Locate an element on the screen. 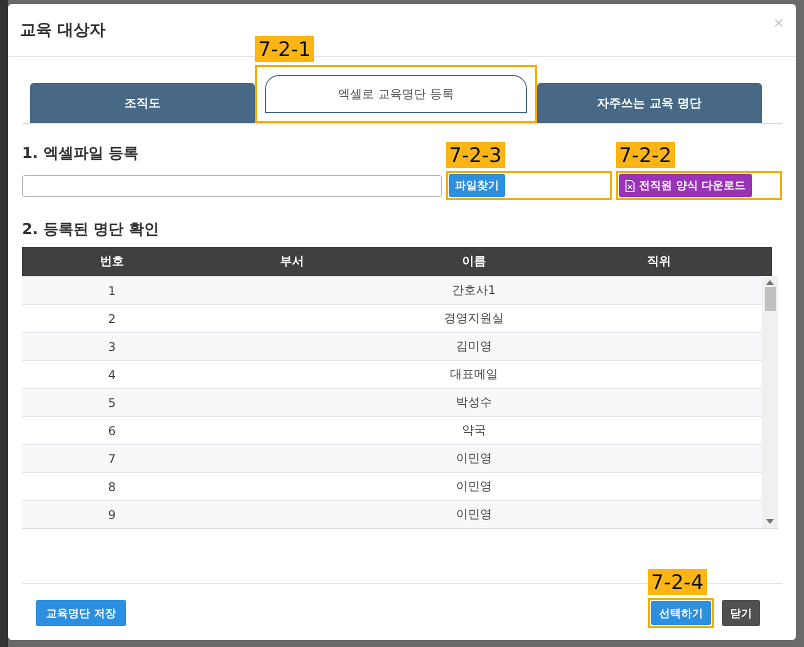 The image size is (804, 647). column-header: 이름 is located at coordinates (474, 261).